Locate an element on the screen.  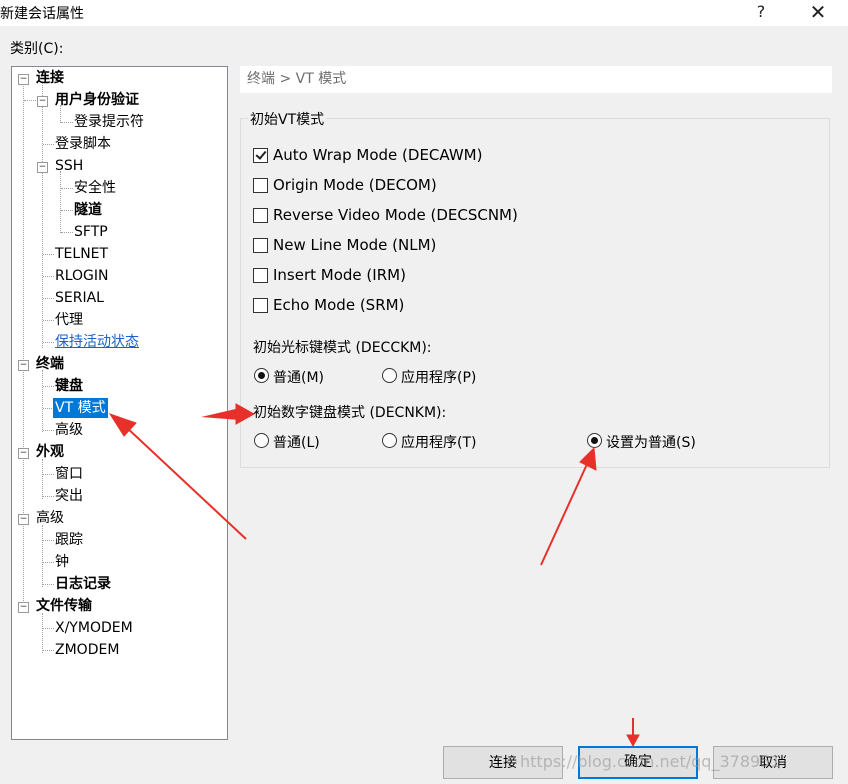
close-icon: ✕ is located at coordinates (818, 12).